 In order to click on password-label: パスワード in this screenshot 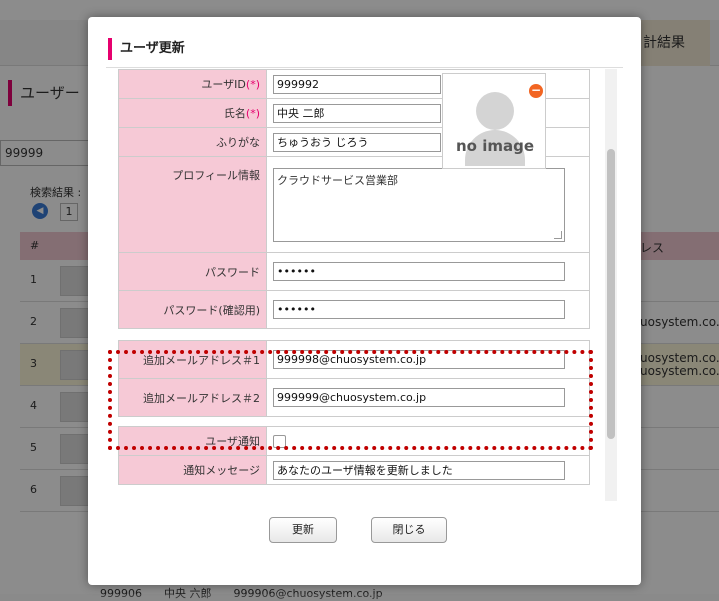, I will do `click(192, 271)`.